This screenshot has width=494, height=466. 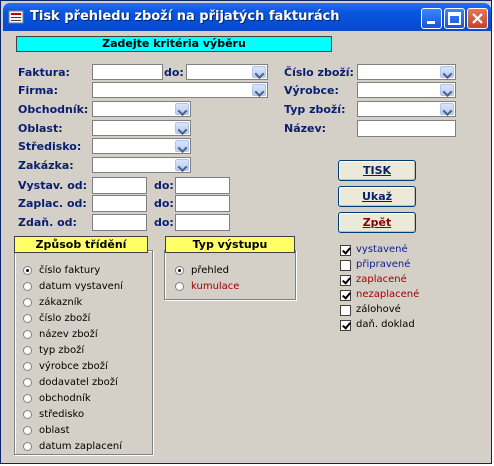 What do you see at coordinates (44, 72) in the screenshot?
I see `faktura-label: Faktura:` at bounding box center [44, 72].